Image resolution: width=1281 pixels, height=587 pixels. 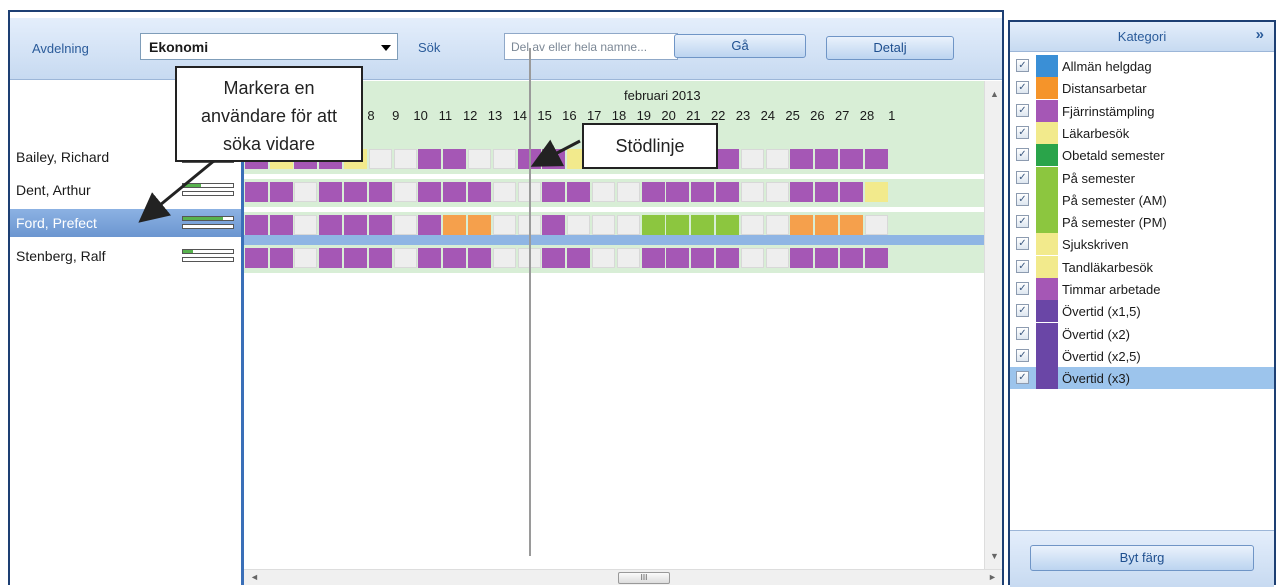 I want to click on category-item: ✓ På semester (PM), so click(x=1142, y=222).